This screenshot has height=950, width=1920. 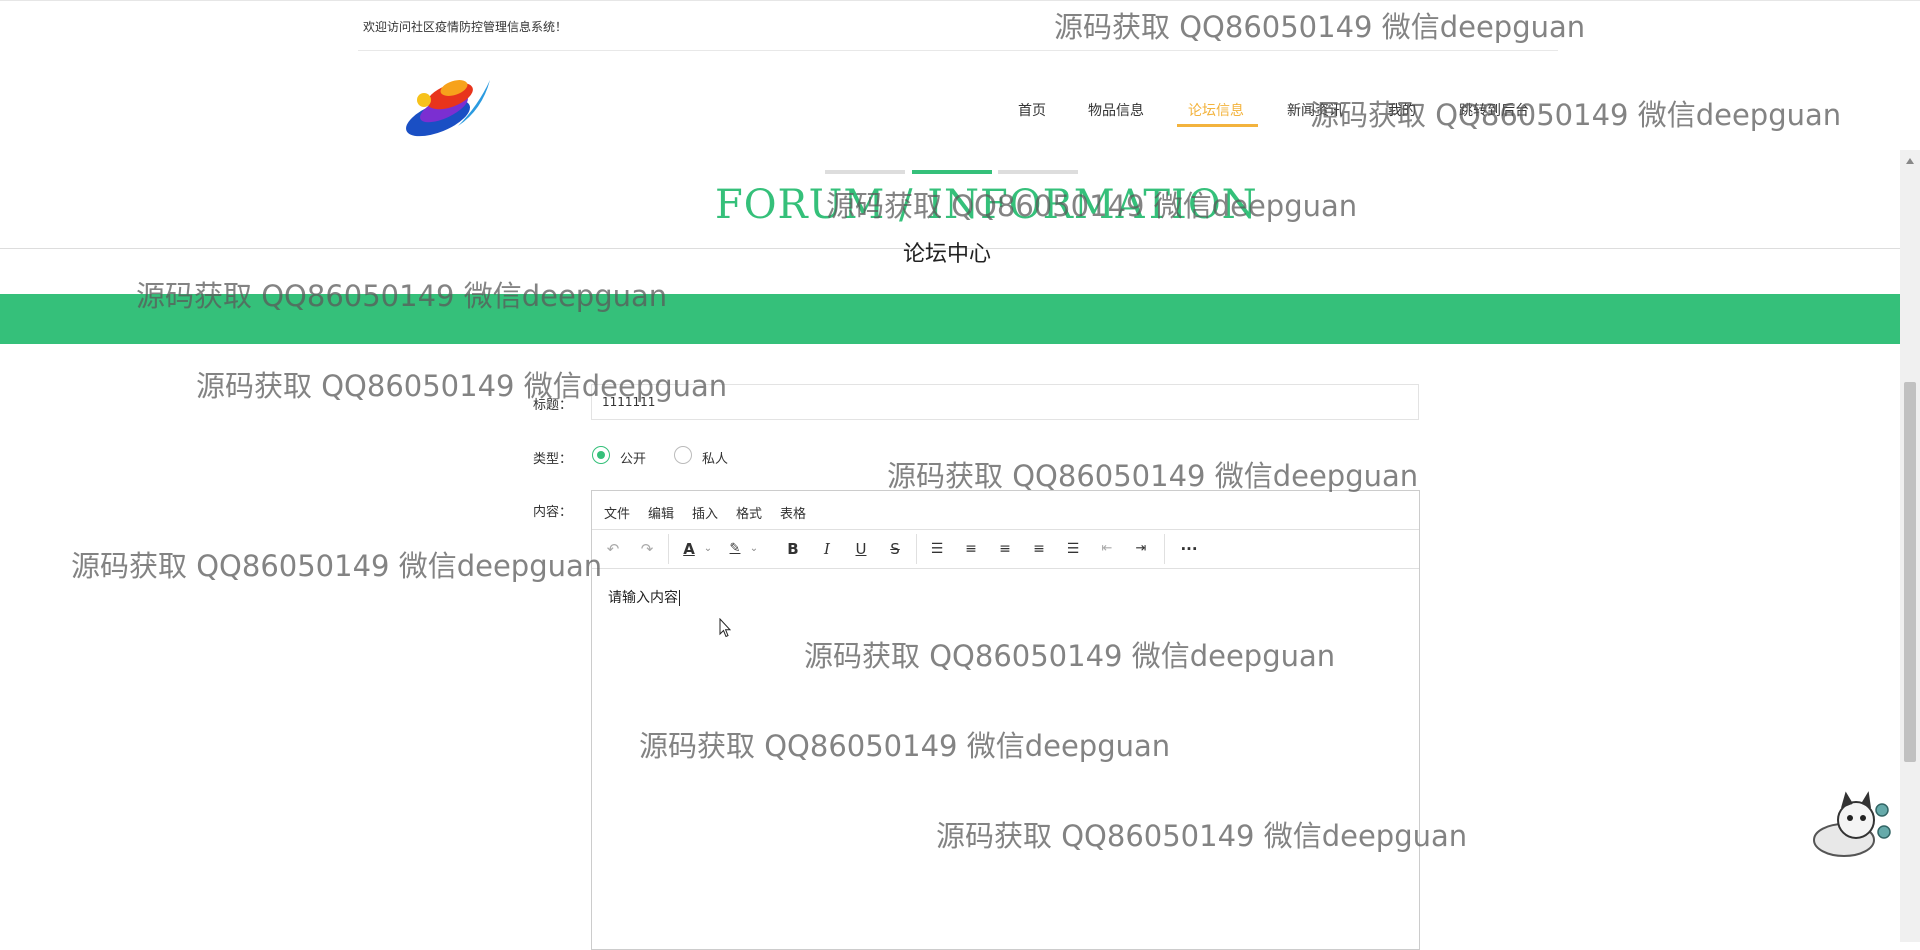 I want to click on type-public-radio, so click(x=601, y=455).